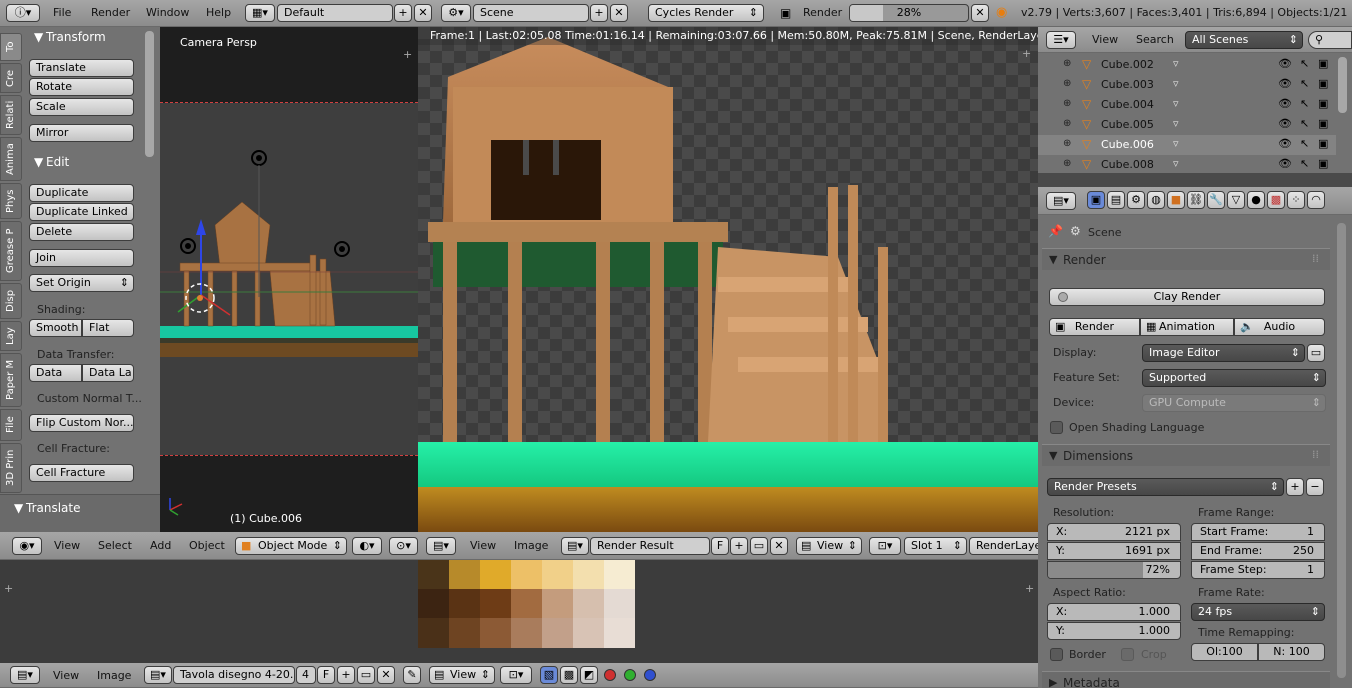 The width and height of the screenshot is (1352, 688). Describe the element at coordinates (1127, 654) in the screenshot. I see `crop-checkbox` at that location.